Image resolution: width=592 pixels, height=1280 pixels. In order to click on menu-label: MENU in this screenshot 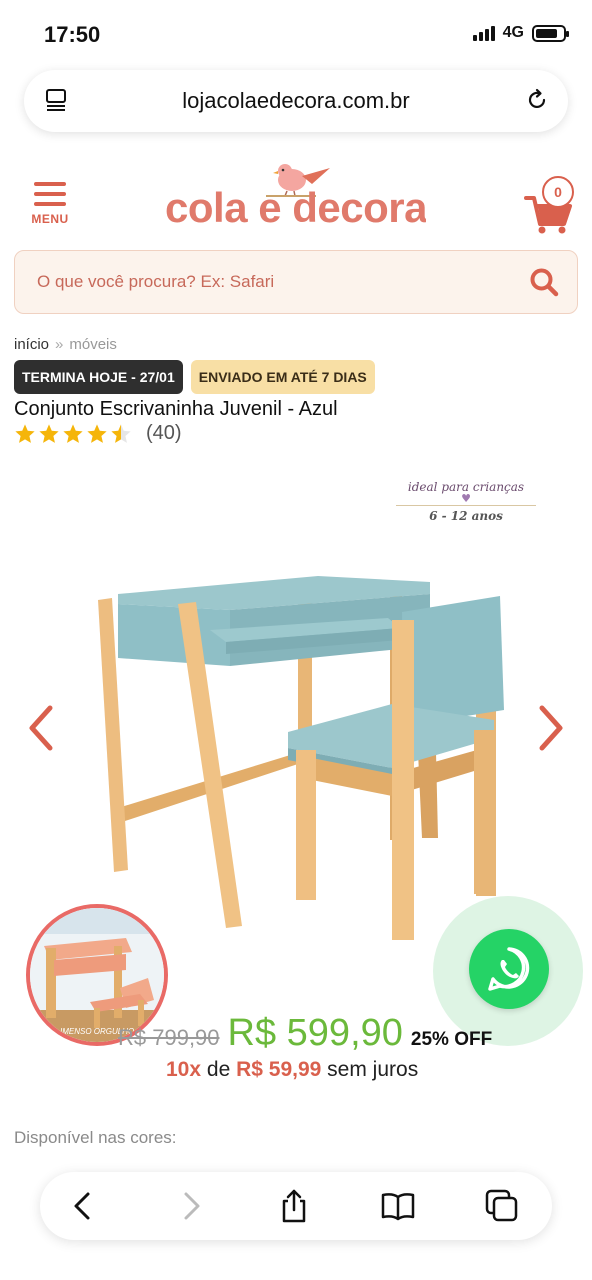, I will do `click(50, 219)`.